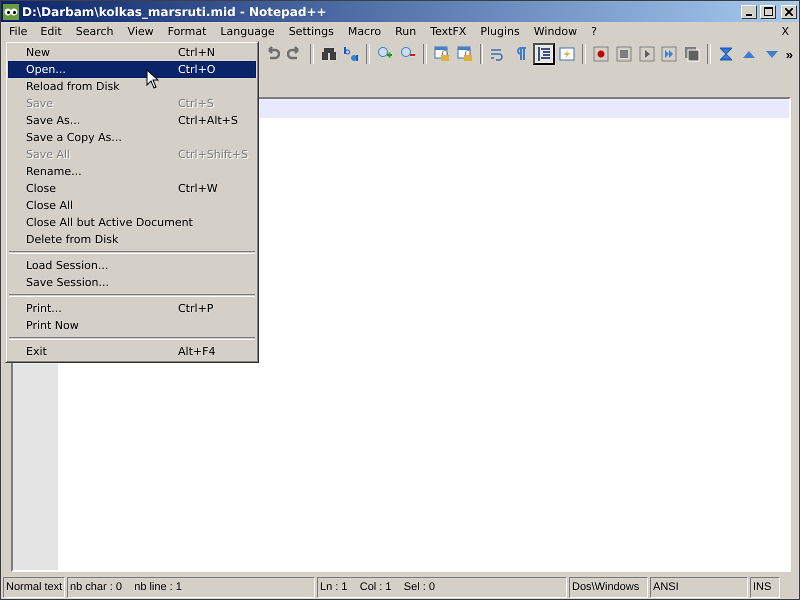 This screenshot has width=800, height=600. Describe the element at coordinates (669, 54) in the screenshot. I see `fast-forward-icon` at that location.